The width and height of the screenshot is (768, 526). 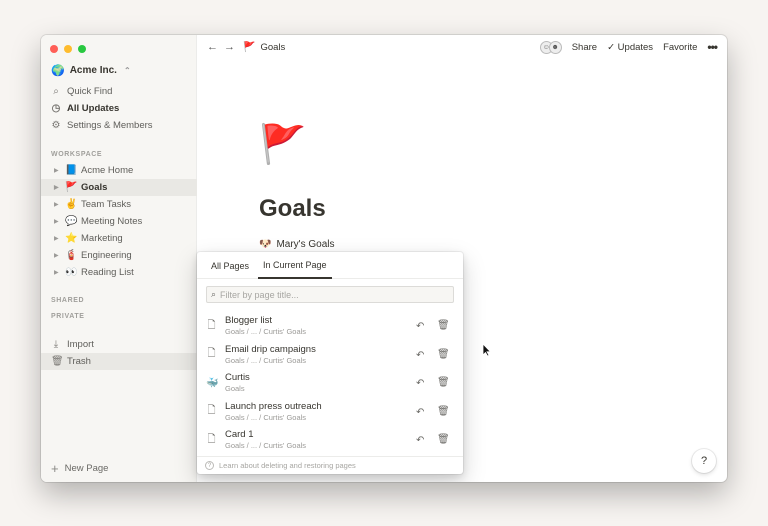 What do you see at coordinates (106, 204) in the screenshot?
I see `sidebar-page-label: Team Tasks` at bounding box center [106, 204].